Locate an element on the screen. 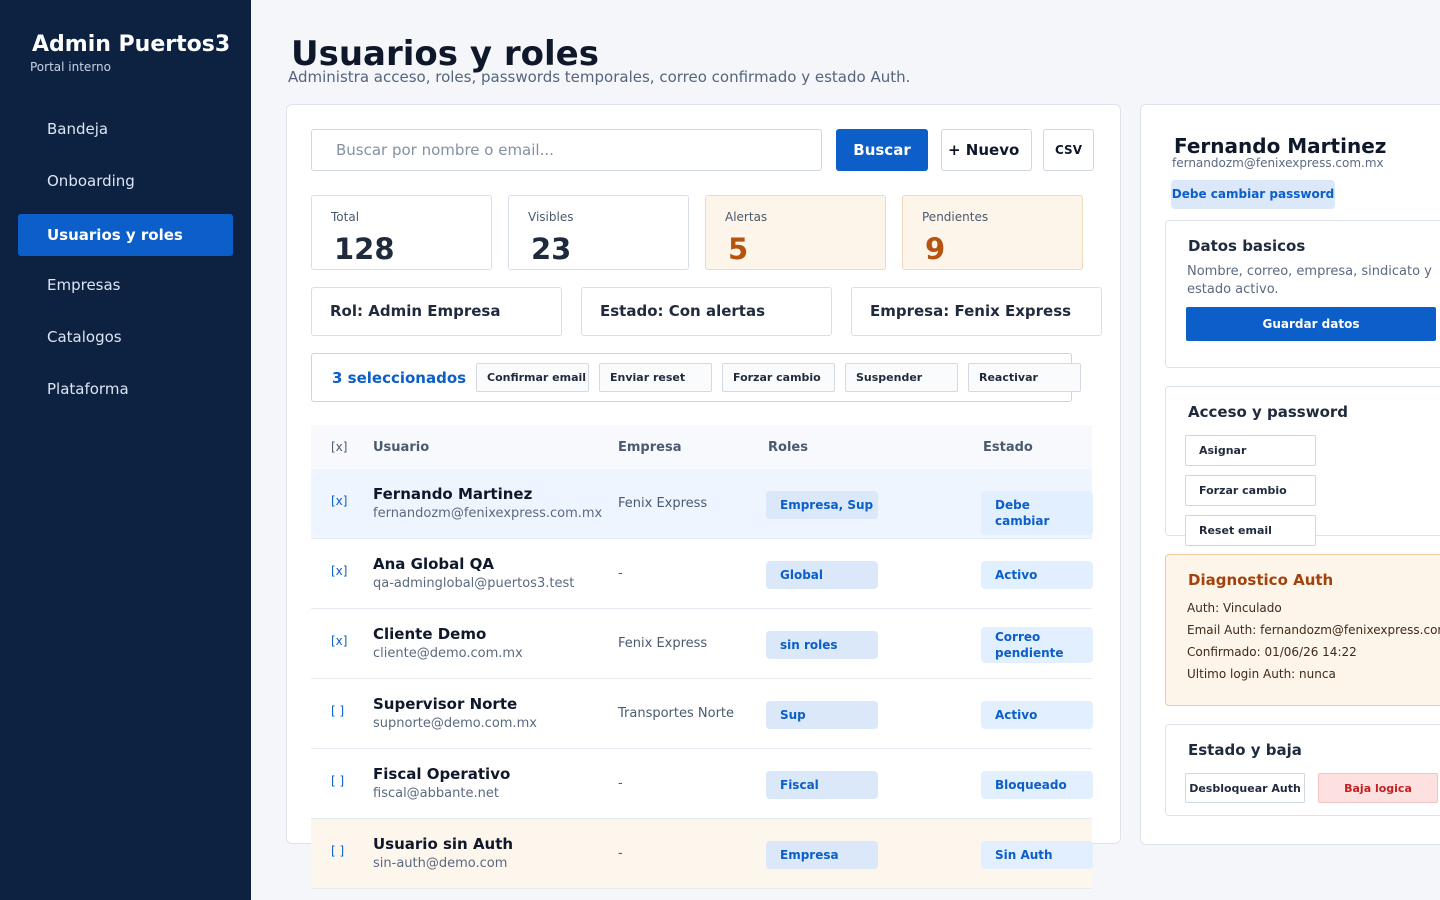 The image size is (1440, 900). sidebar-item-usuarios-y-roles: Usuarios y roles is located at coordinates (125, 235).